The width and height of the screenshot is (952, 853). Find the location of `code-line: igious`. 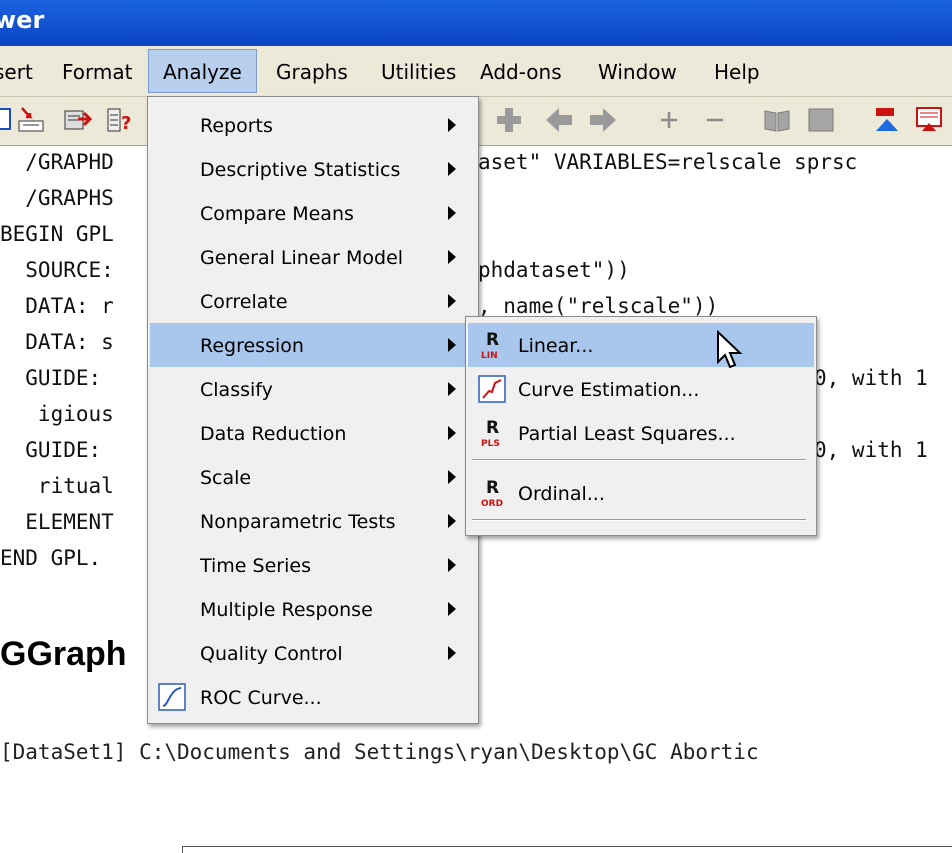

code-line: igious is located at coordinates (57, 414).